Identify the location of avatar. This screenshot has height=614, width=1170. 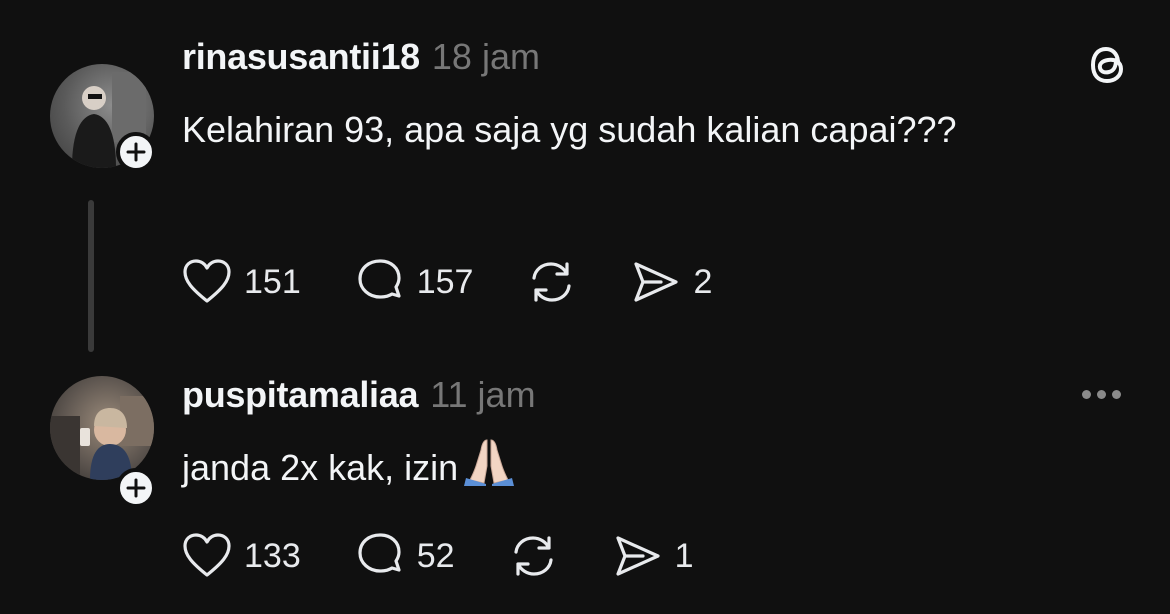
(102, 428).